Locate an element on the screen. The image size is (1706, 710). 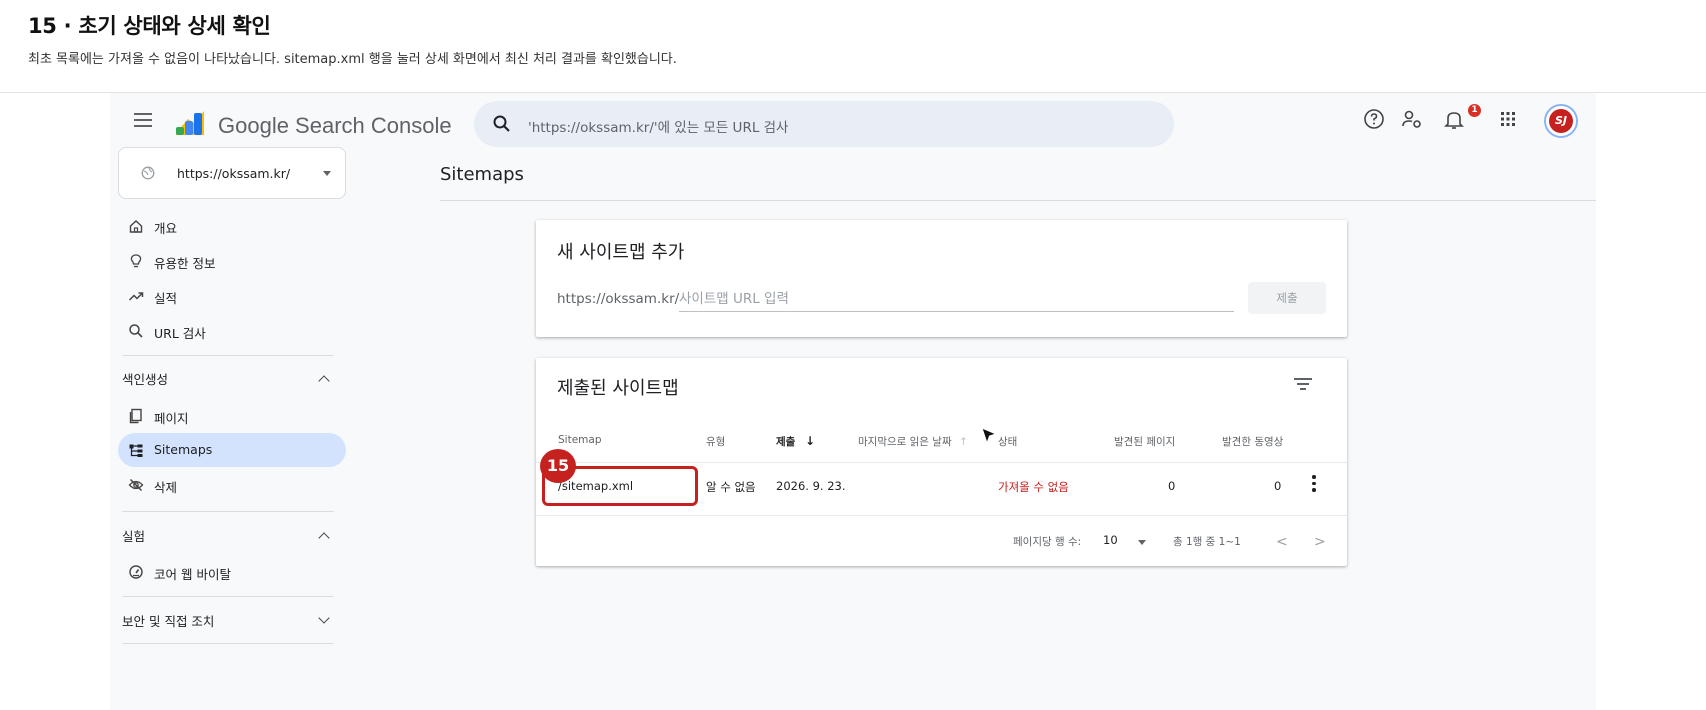
table-header-divider is located at coordinates (941, 462).